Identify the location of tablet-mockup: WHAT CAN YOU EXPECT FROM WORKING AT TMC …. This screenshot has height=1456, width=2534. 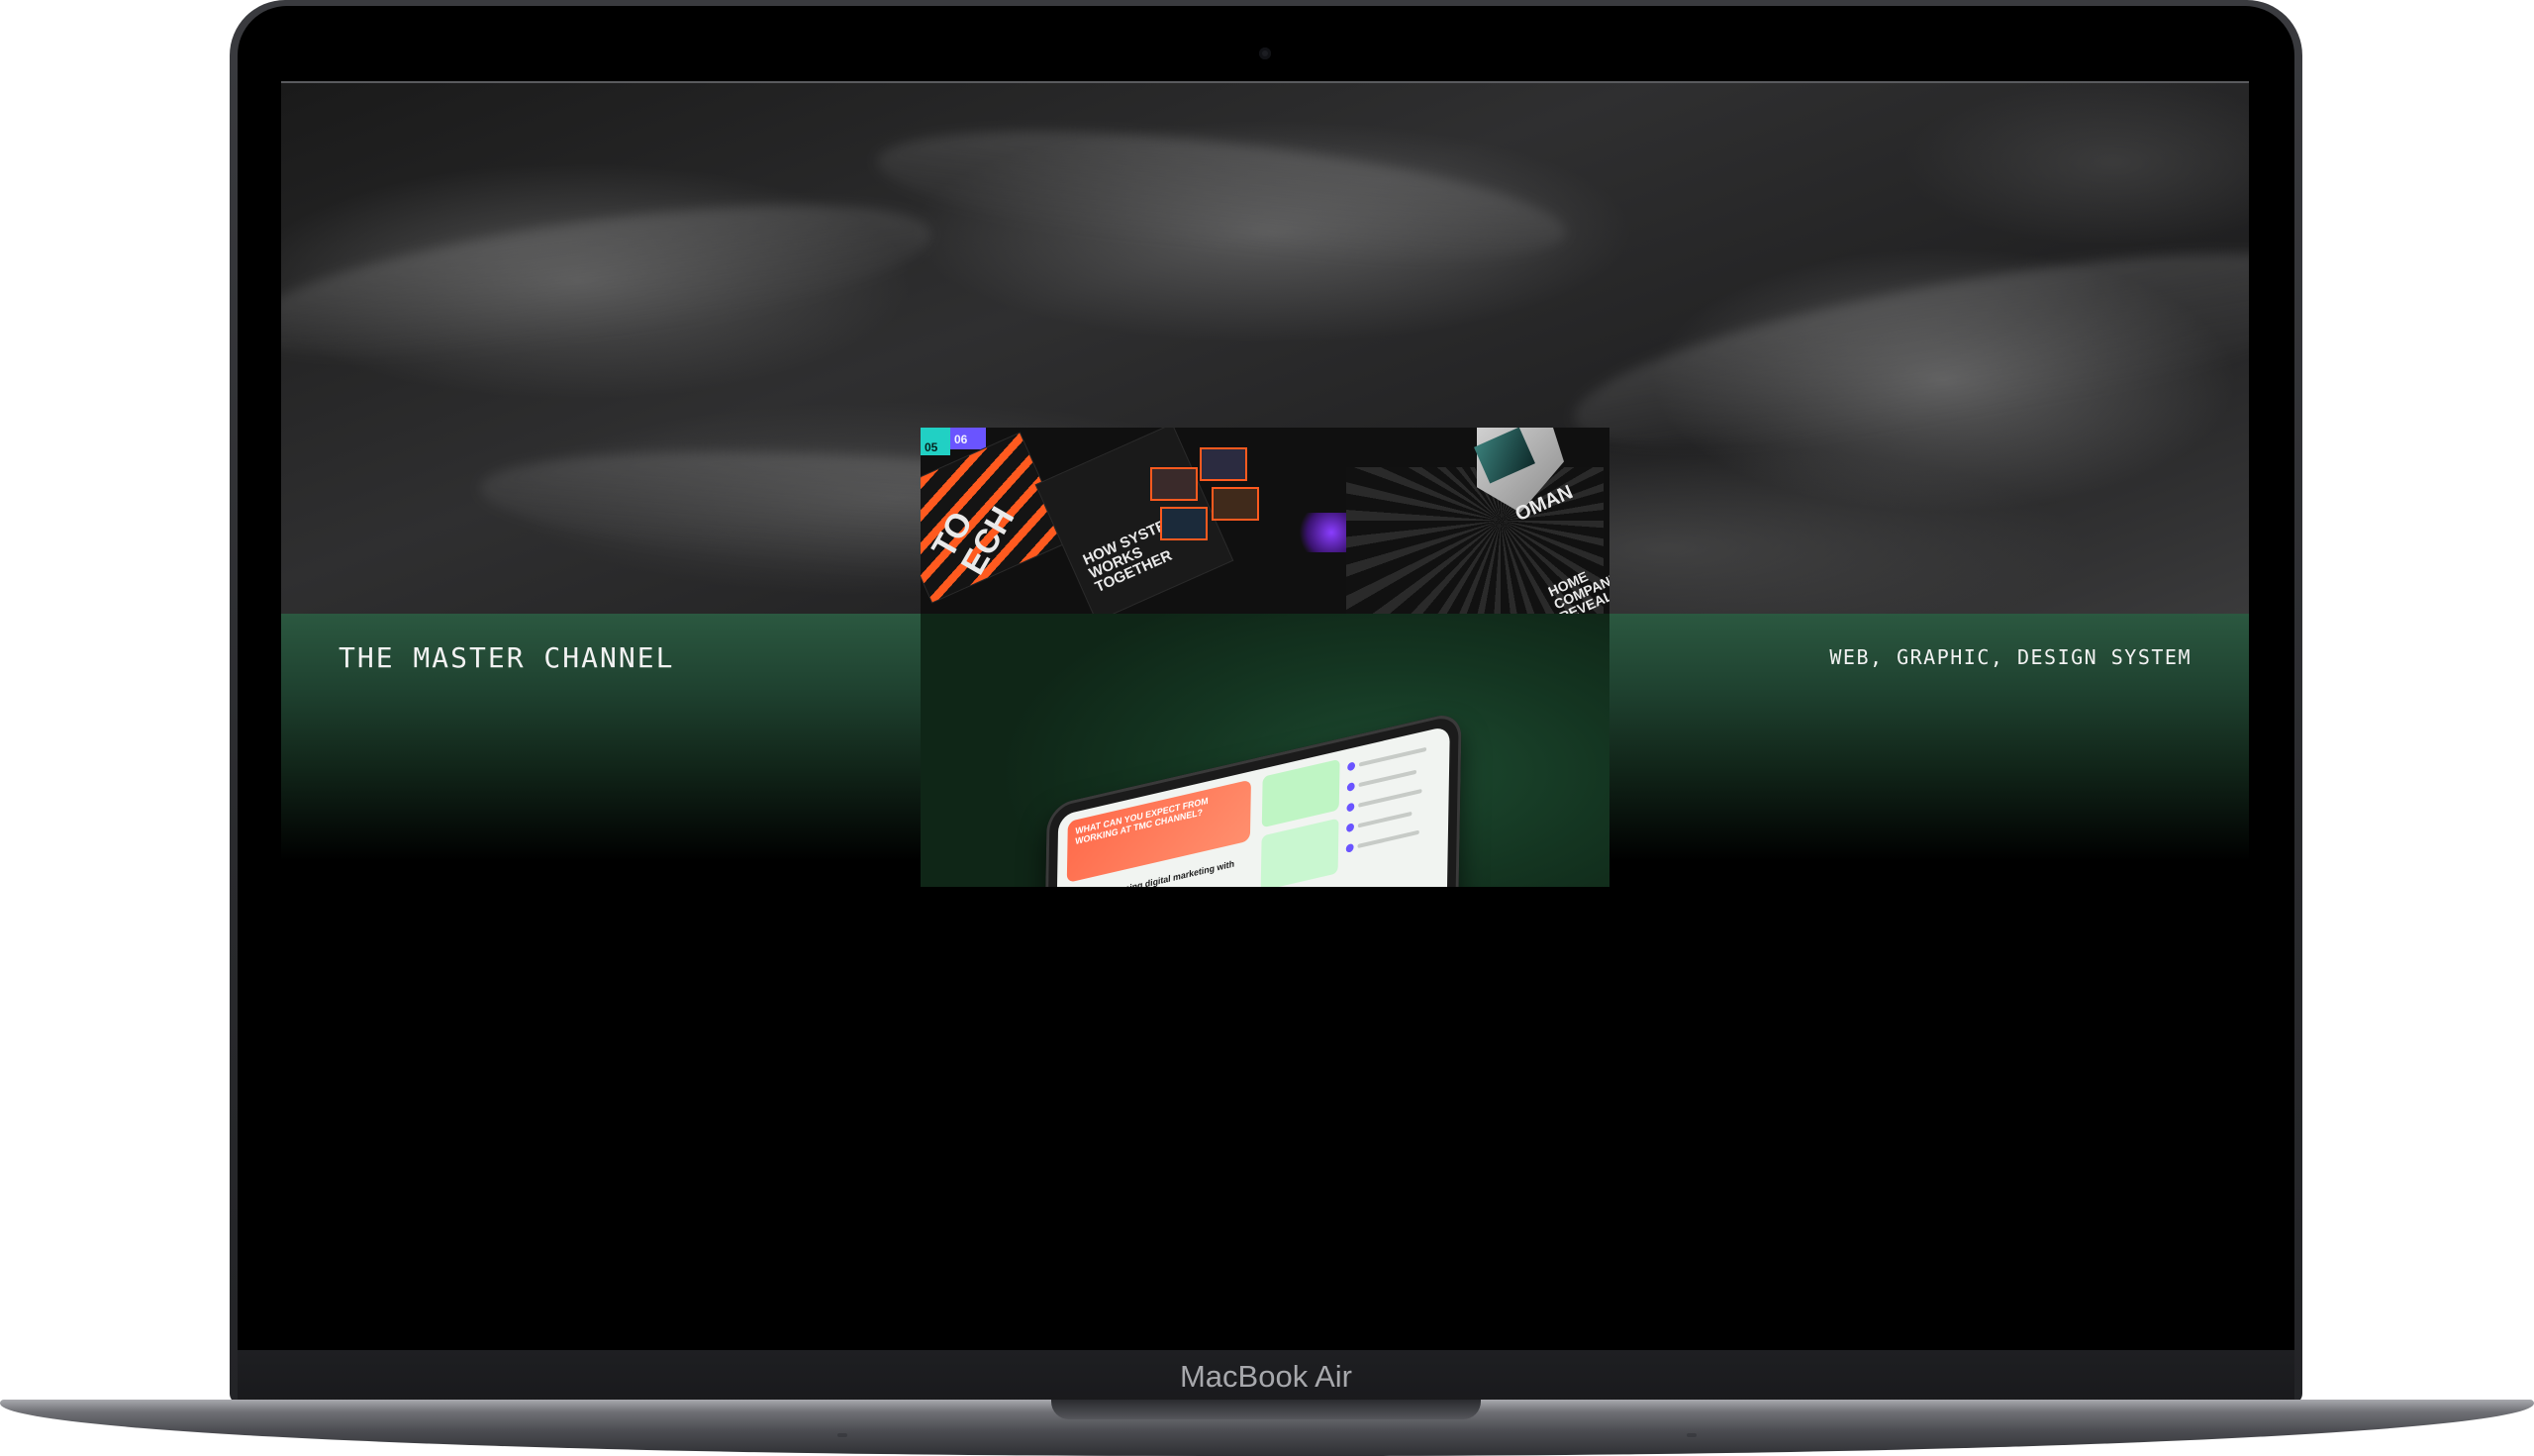
(1252, 798).